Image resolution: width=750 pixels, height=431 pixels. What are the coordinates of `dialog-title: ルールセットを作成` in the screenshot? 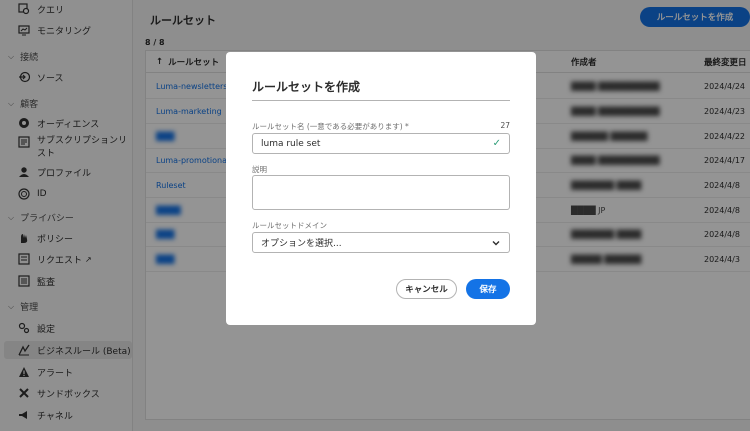 It's located at (306, 87).